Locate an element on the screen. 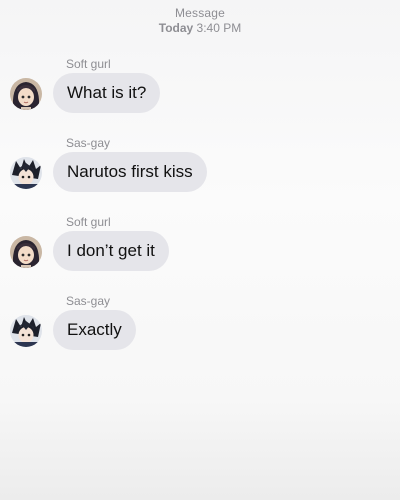 The image size is (400, 500). message-row: Sas-gay Narutos first kiss is located at coordinates (200, 171).